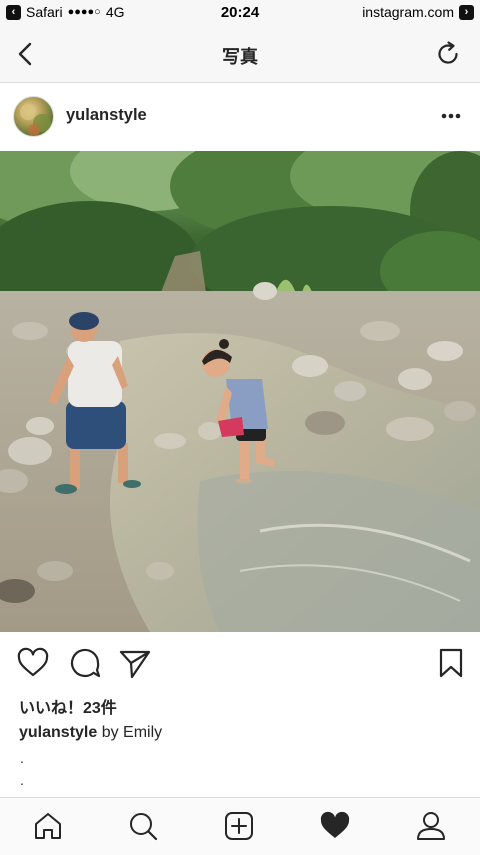 The width and height of the screenshot is (480, 855). I want to click on status-right: instagram.com ›, so click(418, 12).